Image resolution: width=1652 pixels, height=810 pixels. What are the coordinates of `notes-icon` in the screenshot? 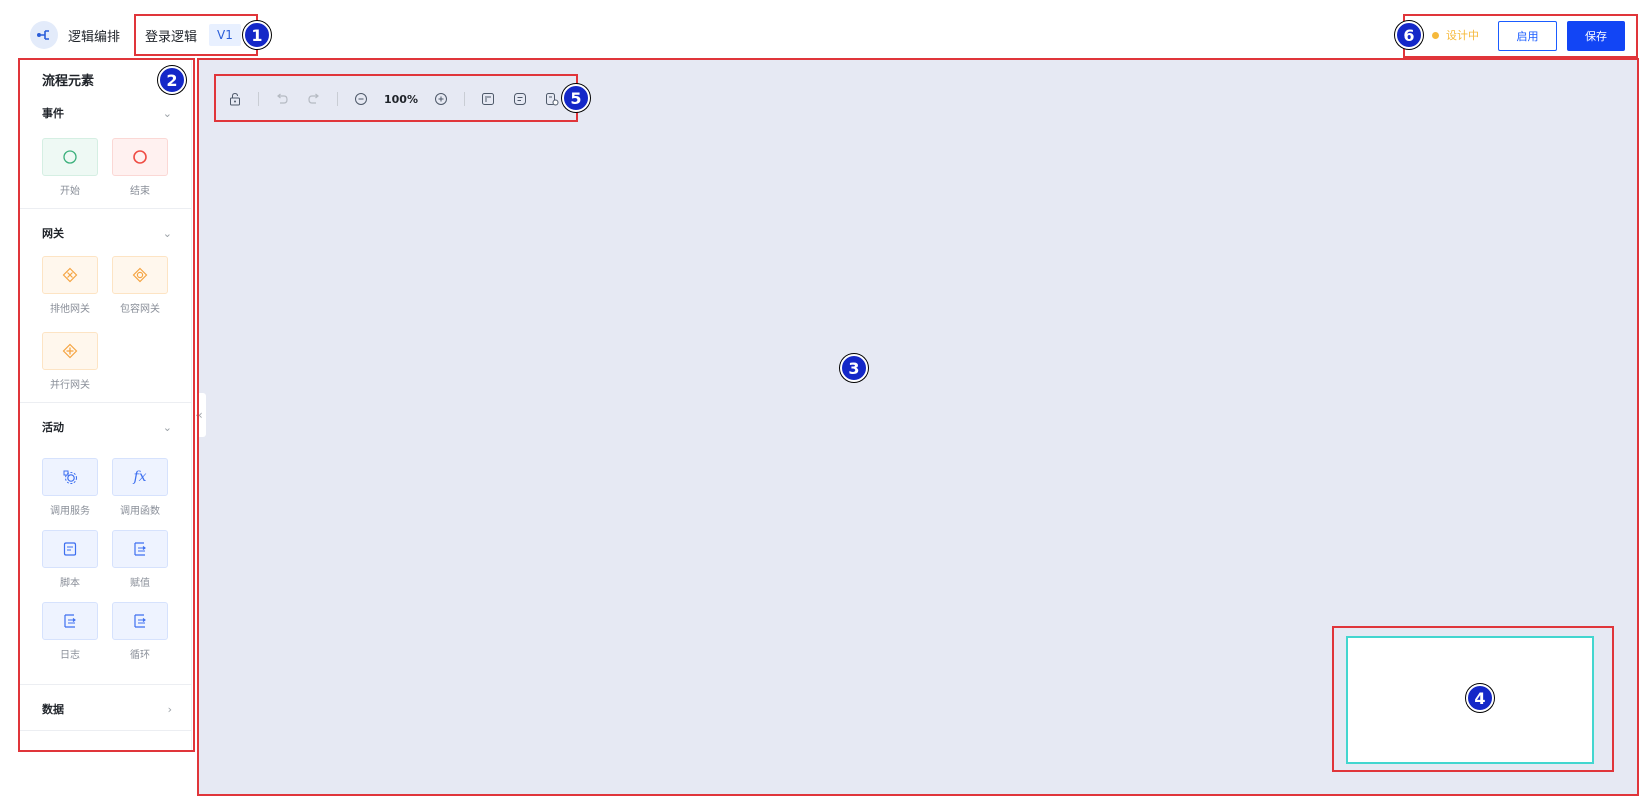 It's located at (520, 99).